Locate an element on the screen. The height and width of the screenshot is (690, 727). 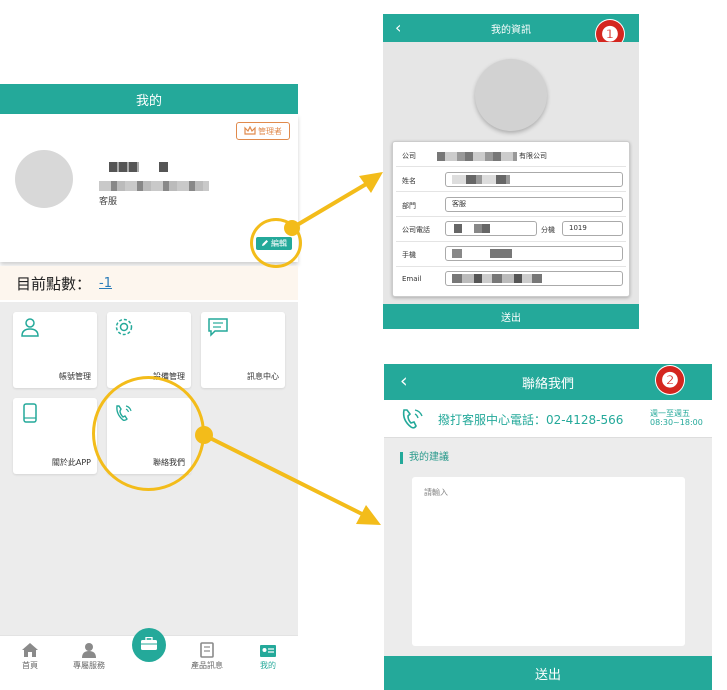
avatar-large is located at coordinates (511, 95).